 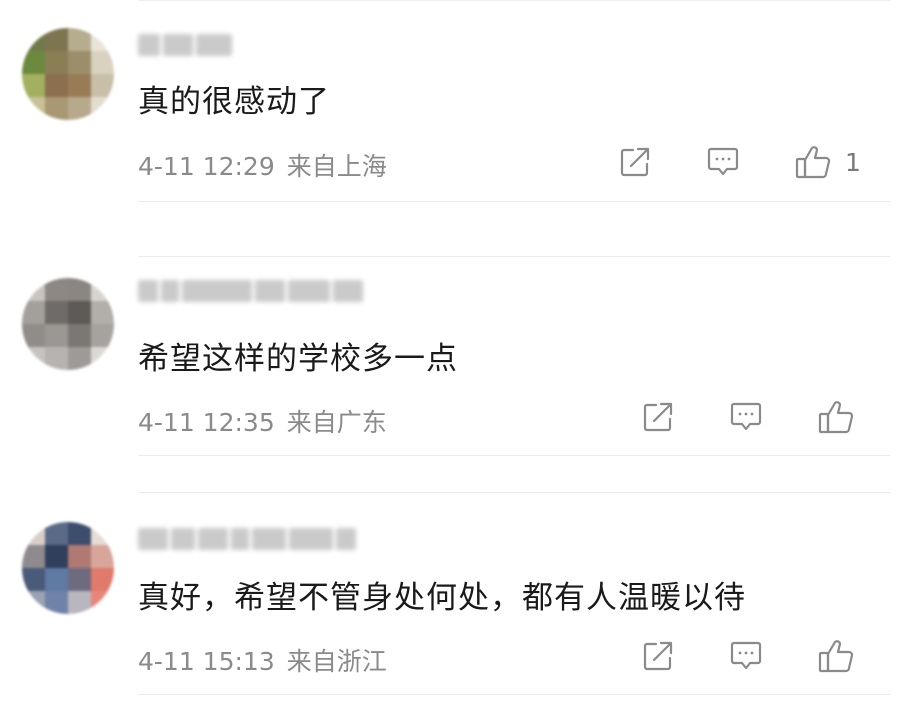 What do you see at coordinates (442, 598) in the screenshot?
I see `comment-text: 真好，希望不管身处何处，都有人温暖以待` at bounding box center [442, 598].